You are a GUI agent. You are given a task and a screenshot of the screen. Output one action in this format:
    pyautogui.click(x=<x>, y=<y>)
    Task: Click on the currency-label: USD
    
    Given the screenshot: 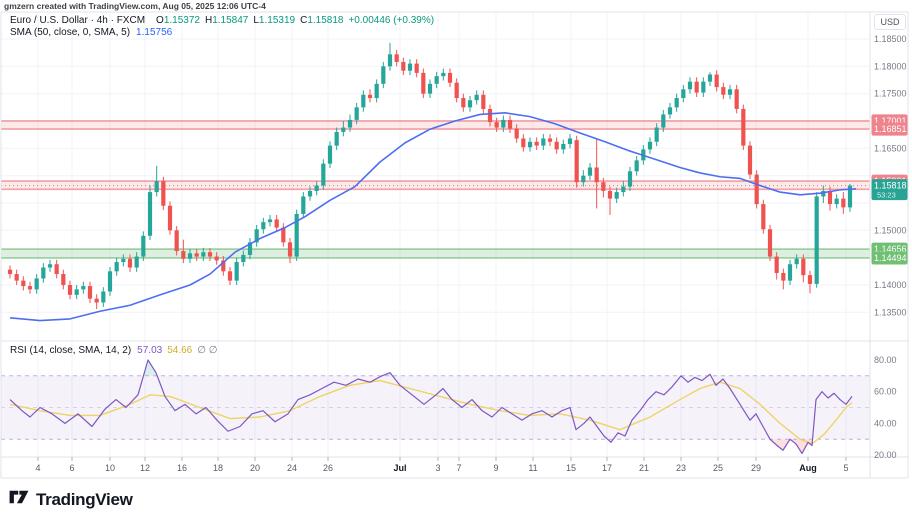 What is the action you would take?
    pyautogui.click(x=890, y=22)
    